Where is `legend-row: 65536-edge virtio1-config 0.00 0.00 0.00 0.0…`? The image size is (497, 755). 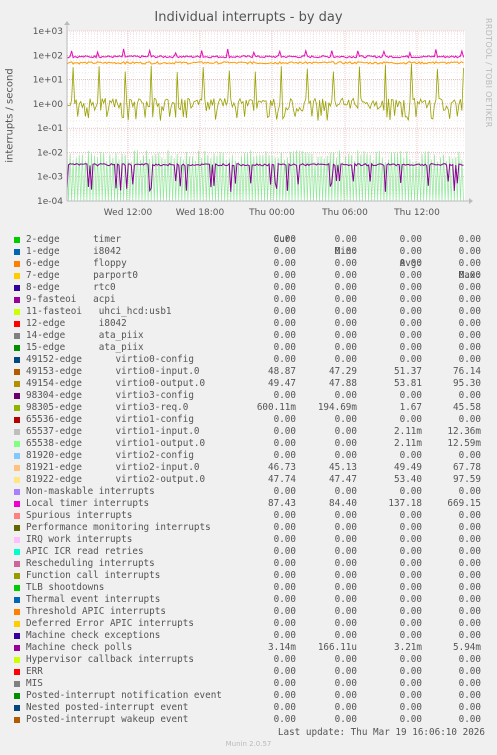
legend-row: 65536-edge virtio1-config 0.00 0.00 0.00 0.0… is located at coordinates (248, 420).